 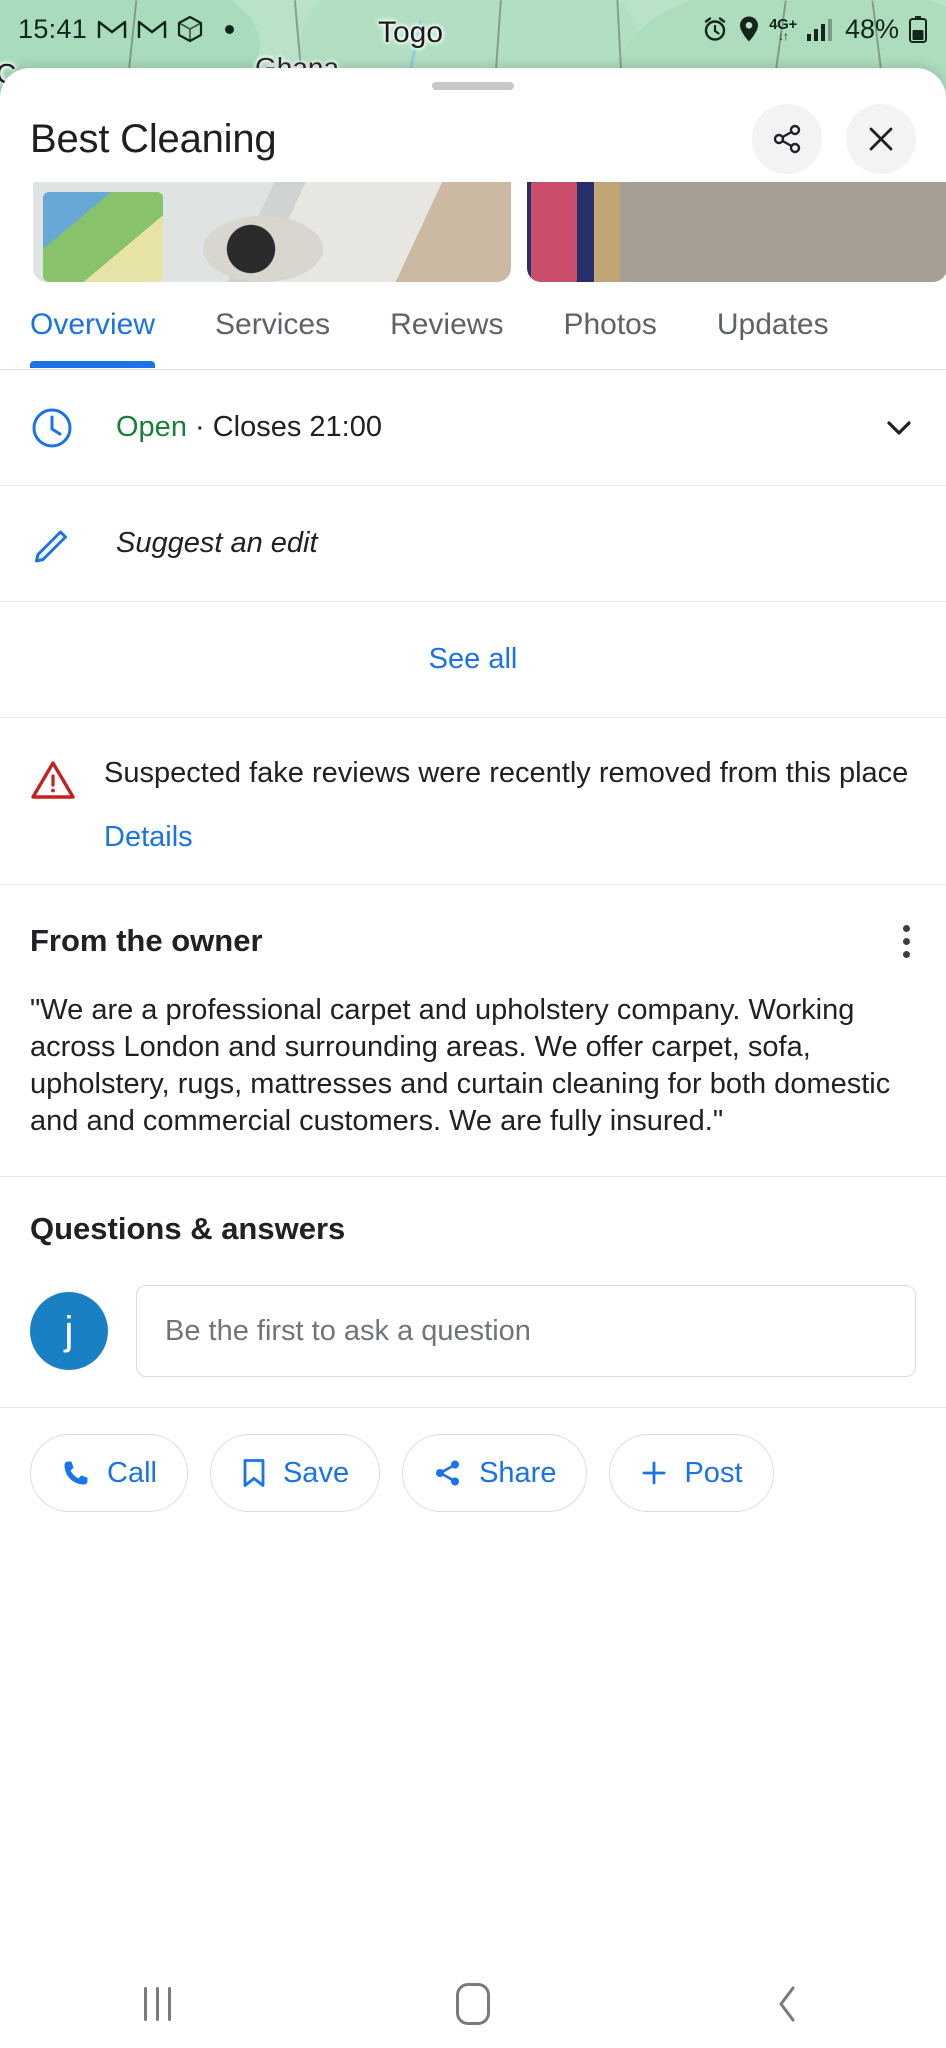 What do you see at coordinates (518, 1472) in the screenshot?
I see `share-label: Share` at bounding box center [518, 1472].